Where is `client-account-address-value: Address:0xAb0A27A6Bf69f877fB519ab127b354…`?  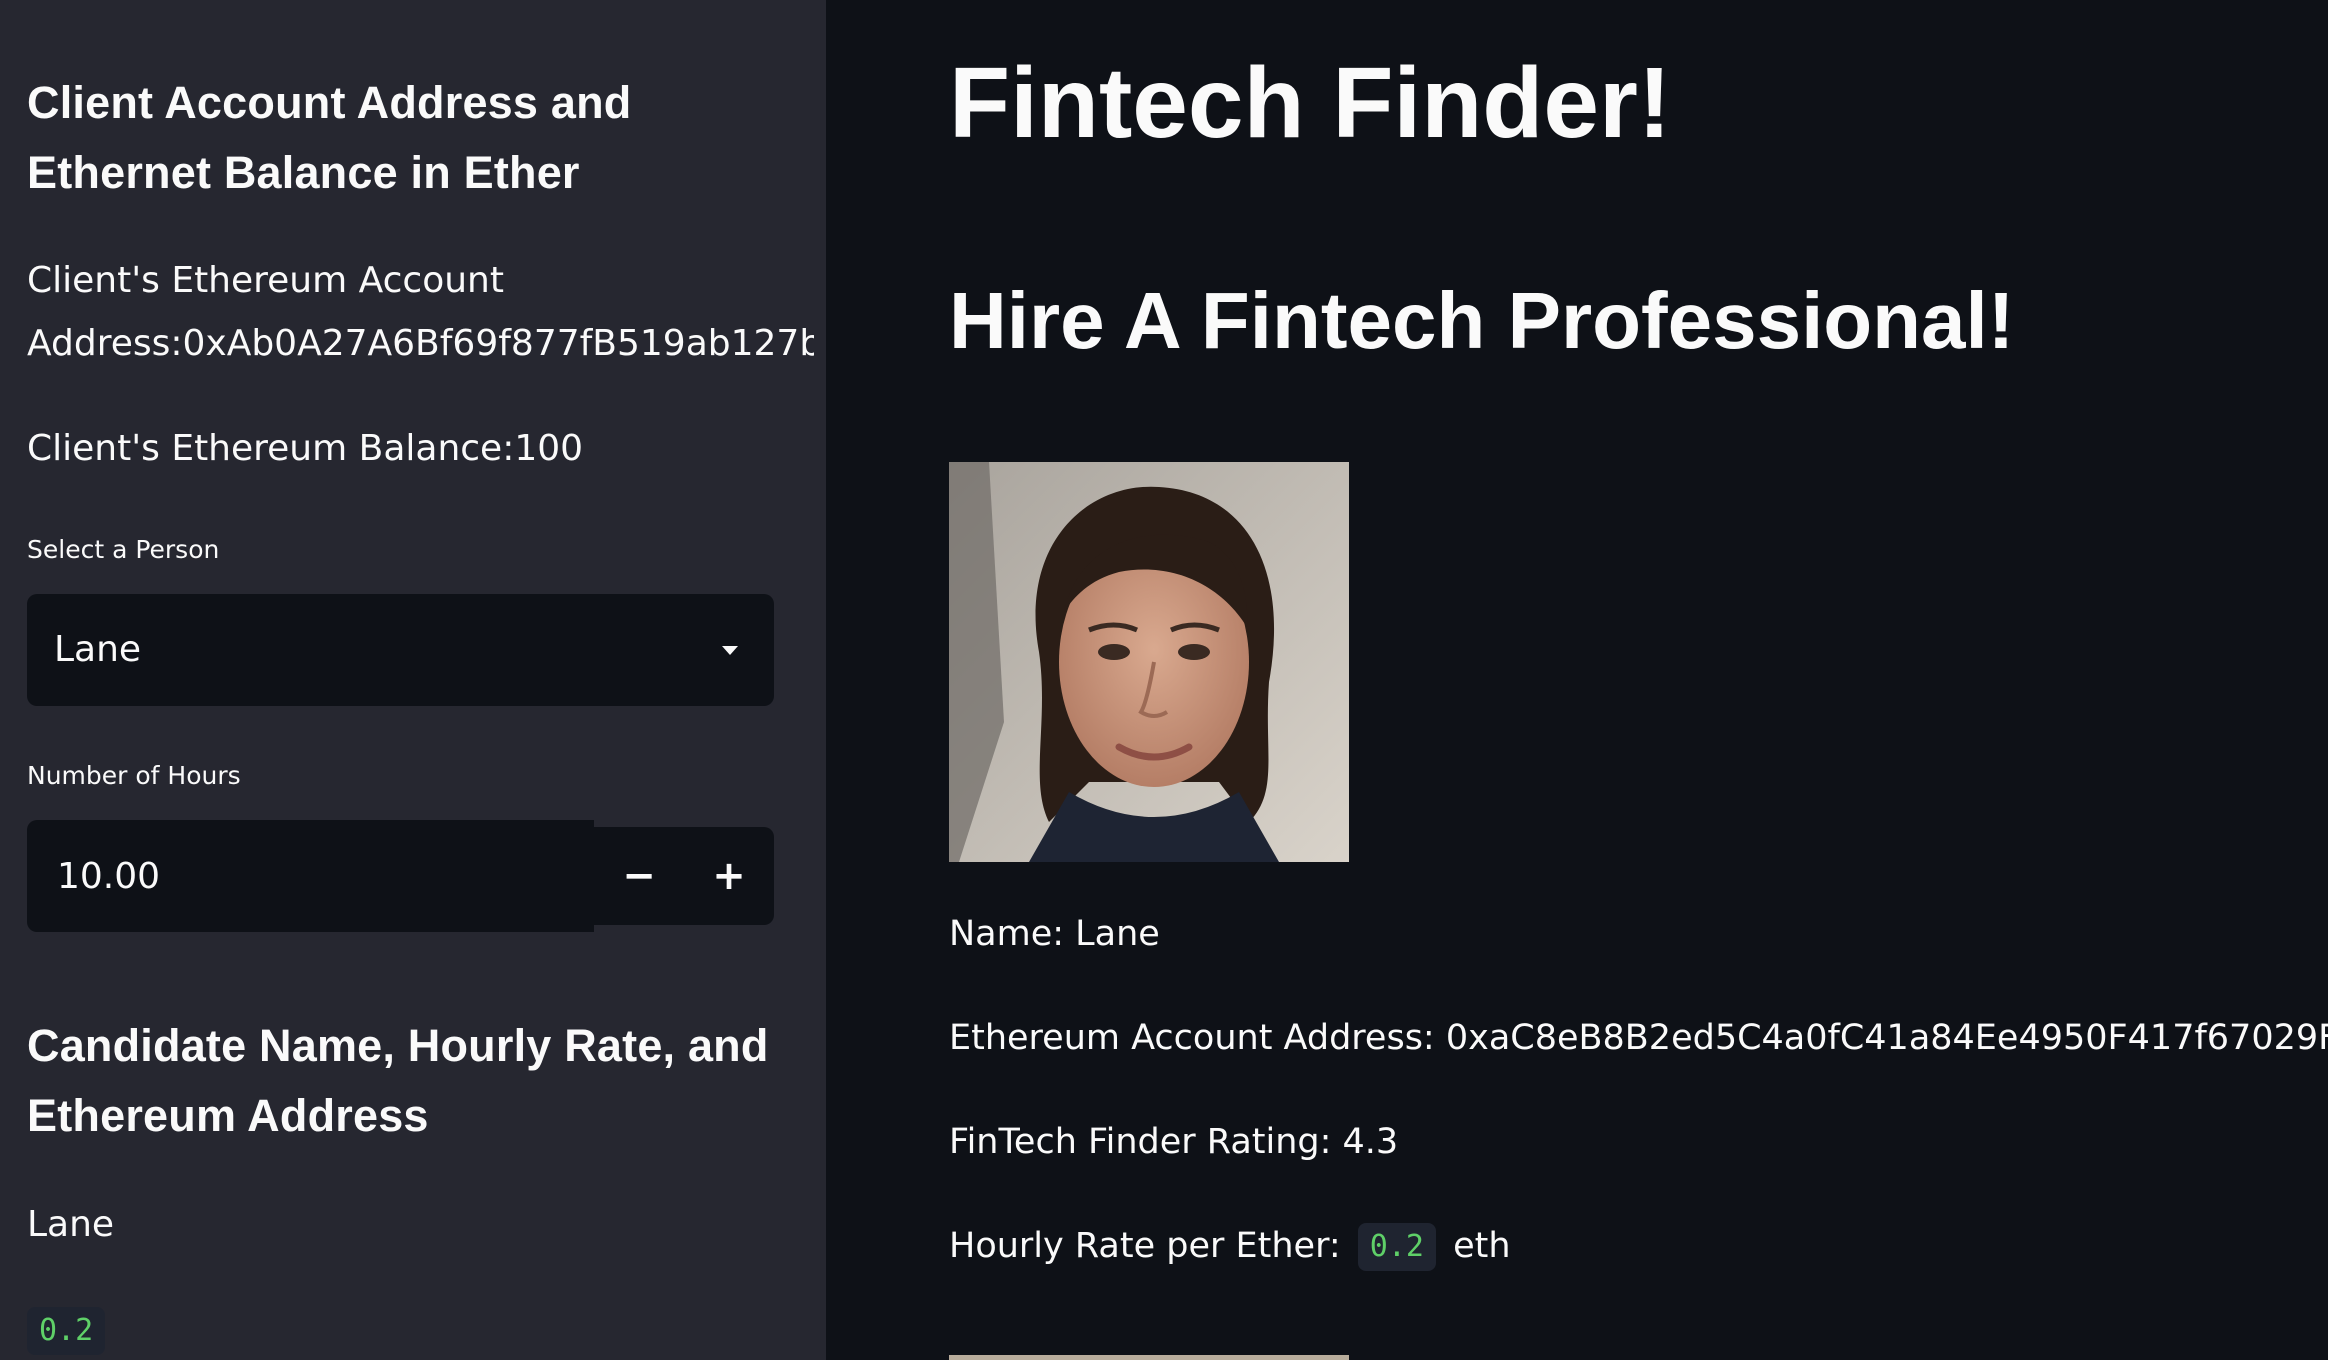 client-account-address-value: Address:0xAb0A27A6Bf69f877fB519ab127b354… is located at coordinates (420, 343).